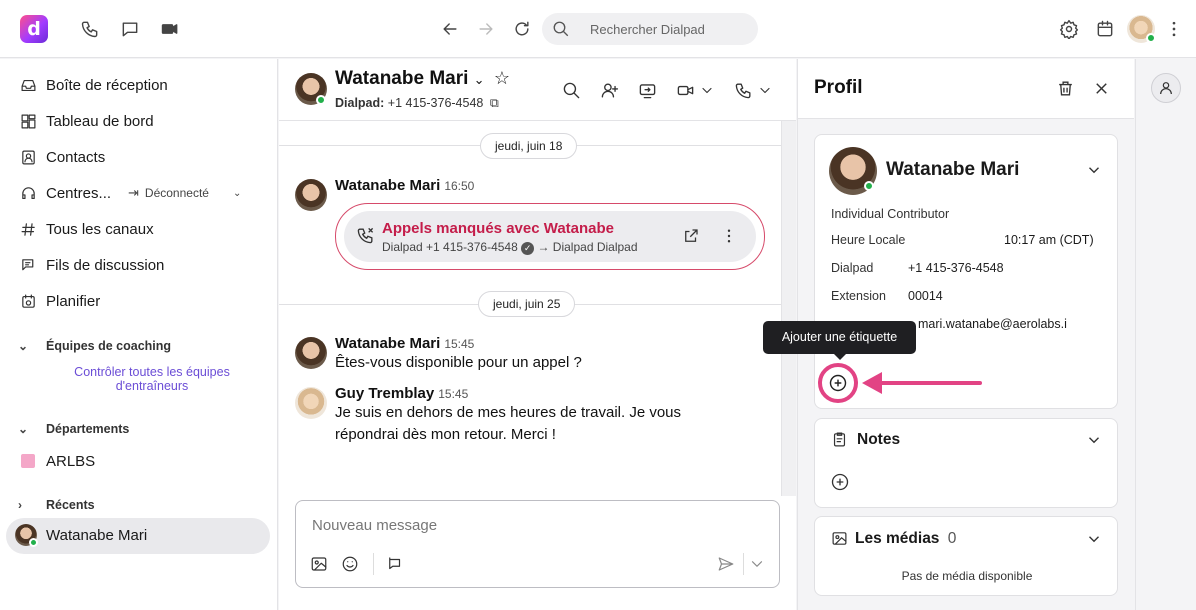 The width and height of the screenshot is (1196, 610). I want to click on profile-title: Profil, so click(838, 87).